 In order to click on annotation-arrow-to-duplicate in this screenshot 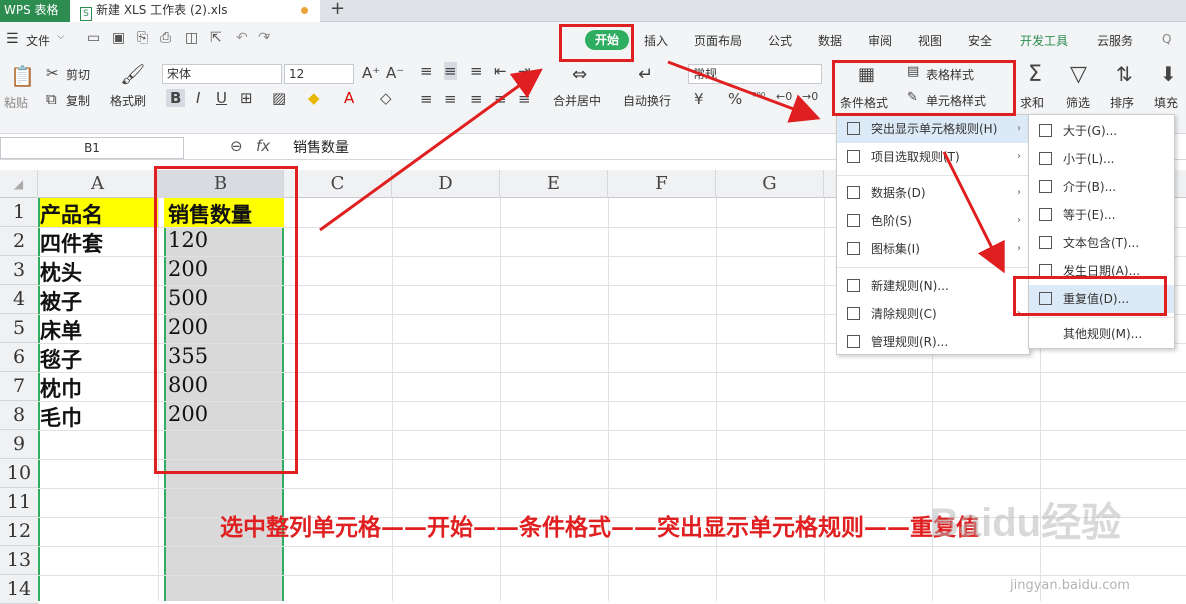, I will do `click(973, 212)`.